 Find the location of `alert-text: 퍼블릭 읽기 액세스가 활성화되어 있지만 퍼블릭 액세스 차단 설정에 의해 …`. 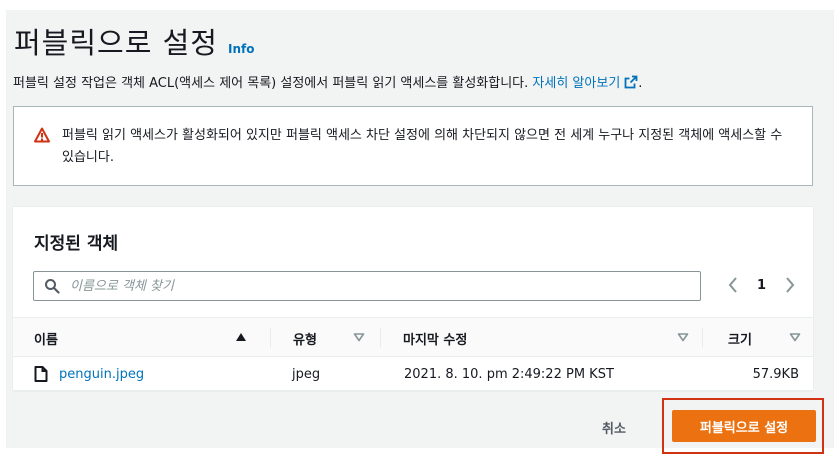

alert-text: 퍼블릭 읽기 액세스가 활성화되어 있지만 퍼블릭 액세스 차단 설정에 의해 … is located at coordinates (422, 146).